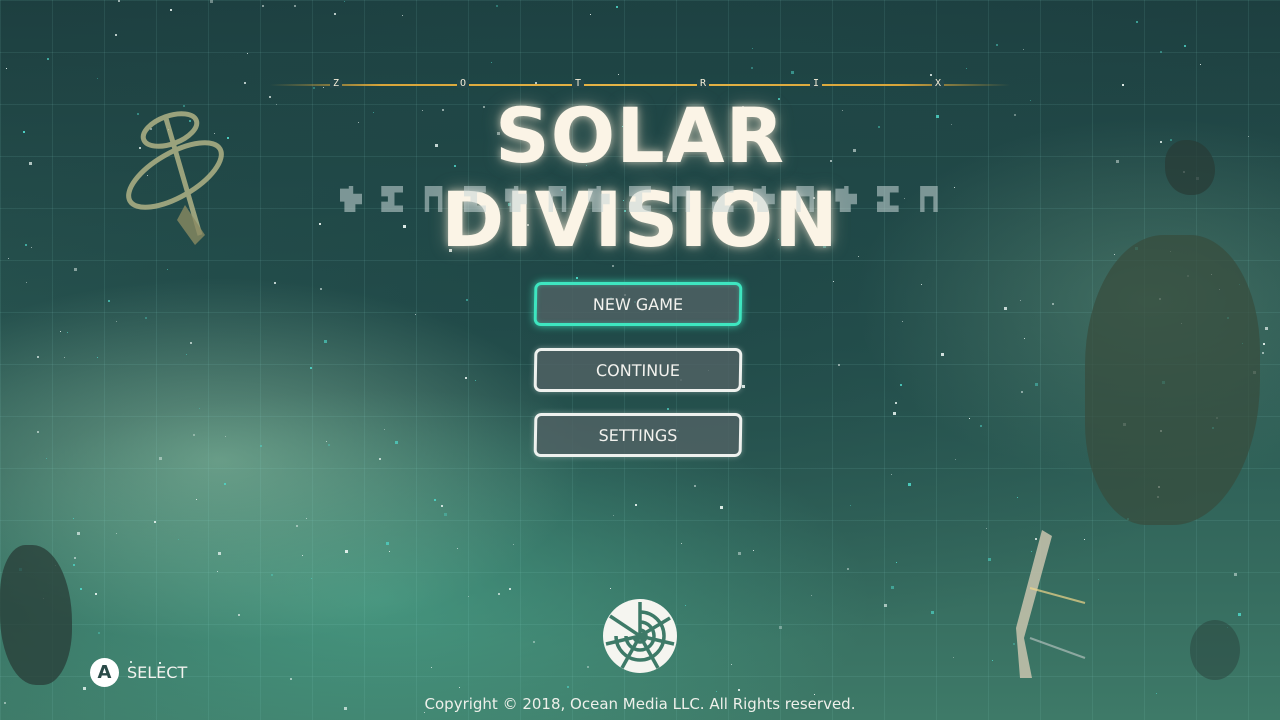 Image resolution: width=1280 pixels, height=720 pixels. What do you see at coordinates (638, 304) in the screenshot?
I see `new-game-button: NEW GAME` at bounding box center [638, 304].